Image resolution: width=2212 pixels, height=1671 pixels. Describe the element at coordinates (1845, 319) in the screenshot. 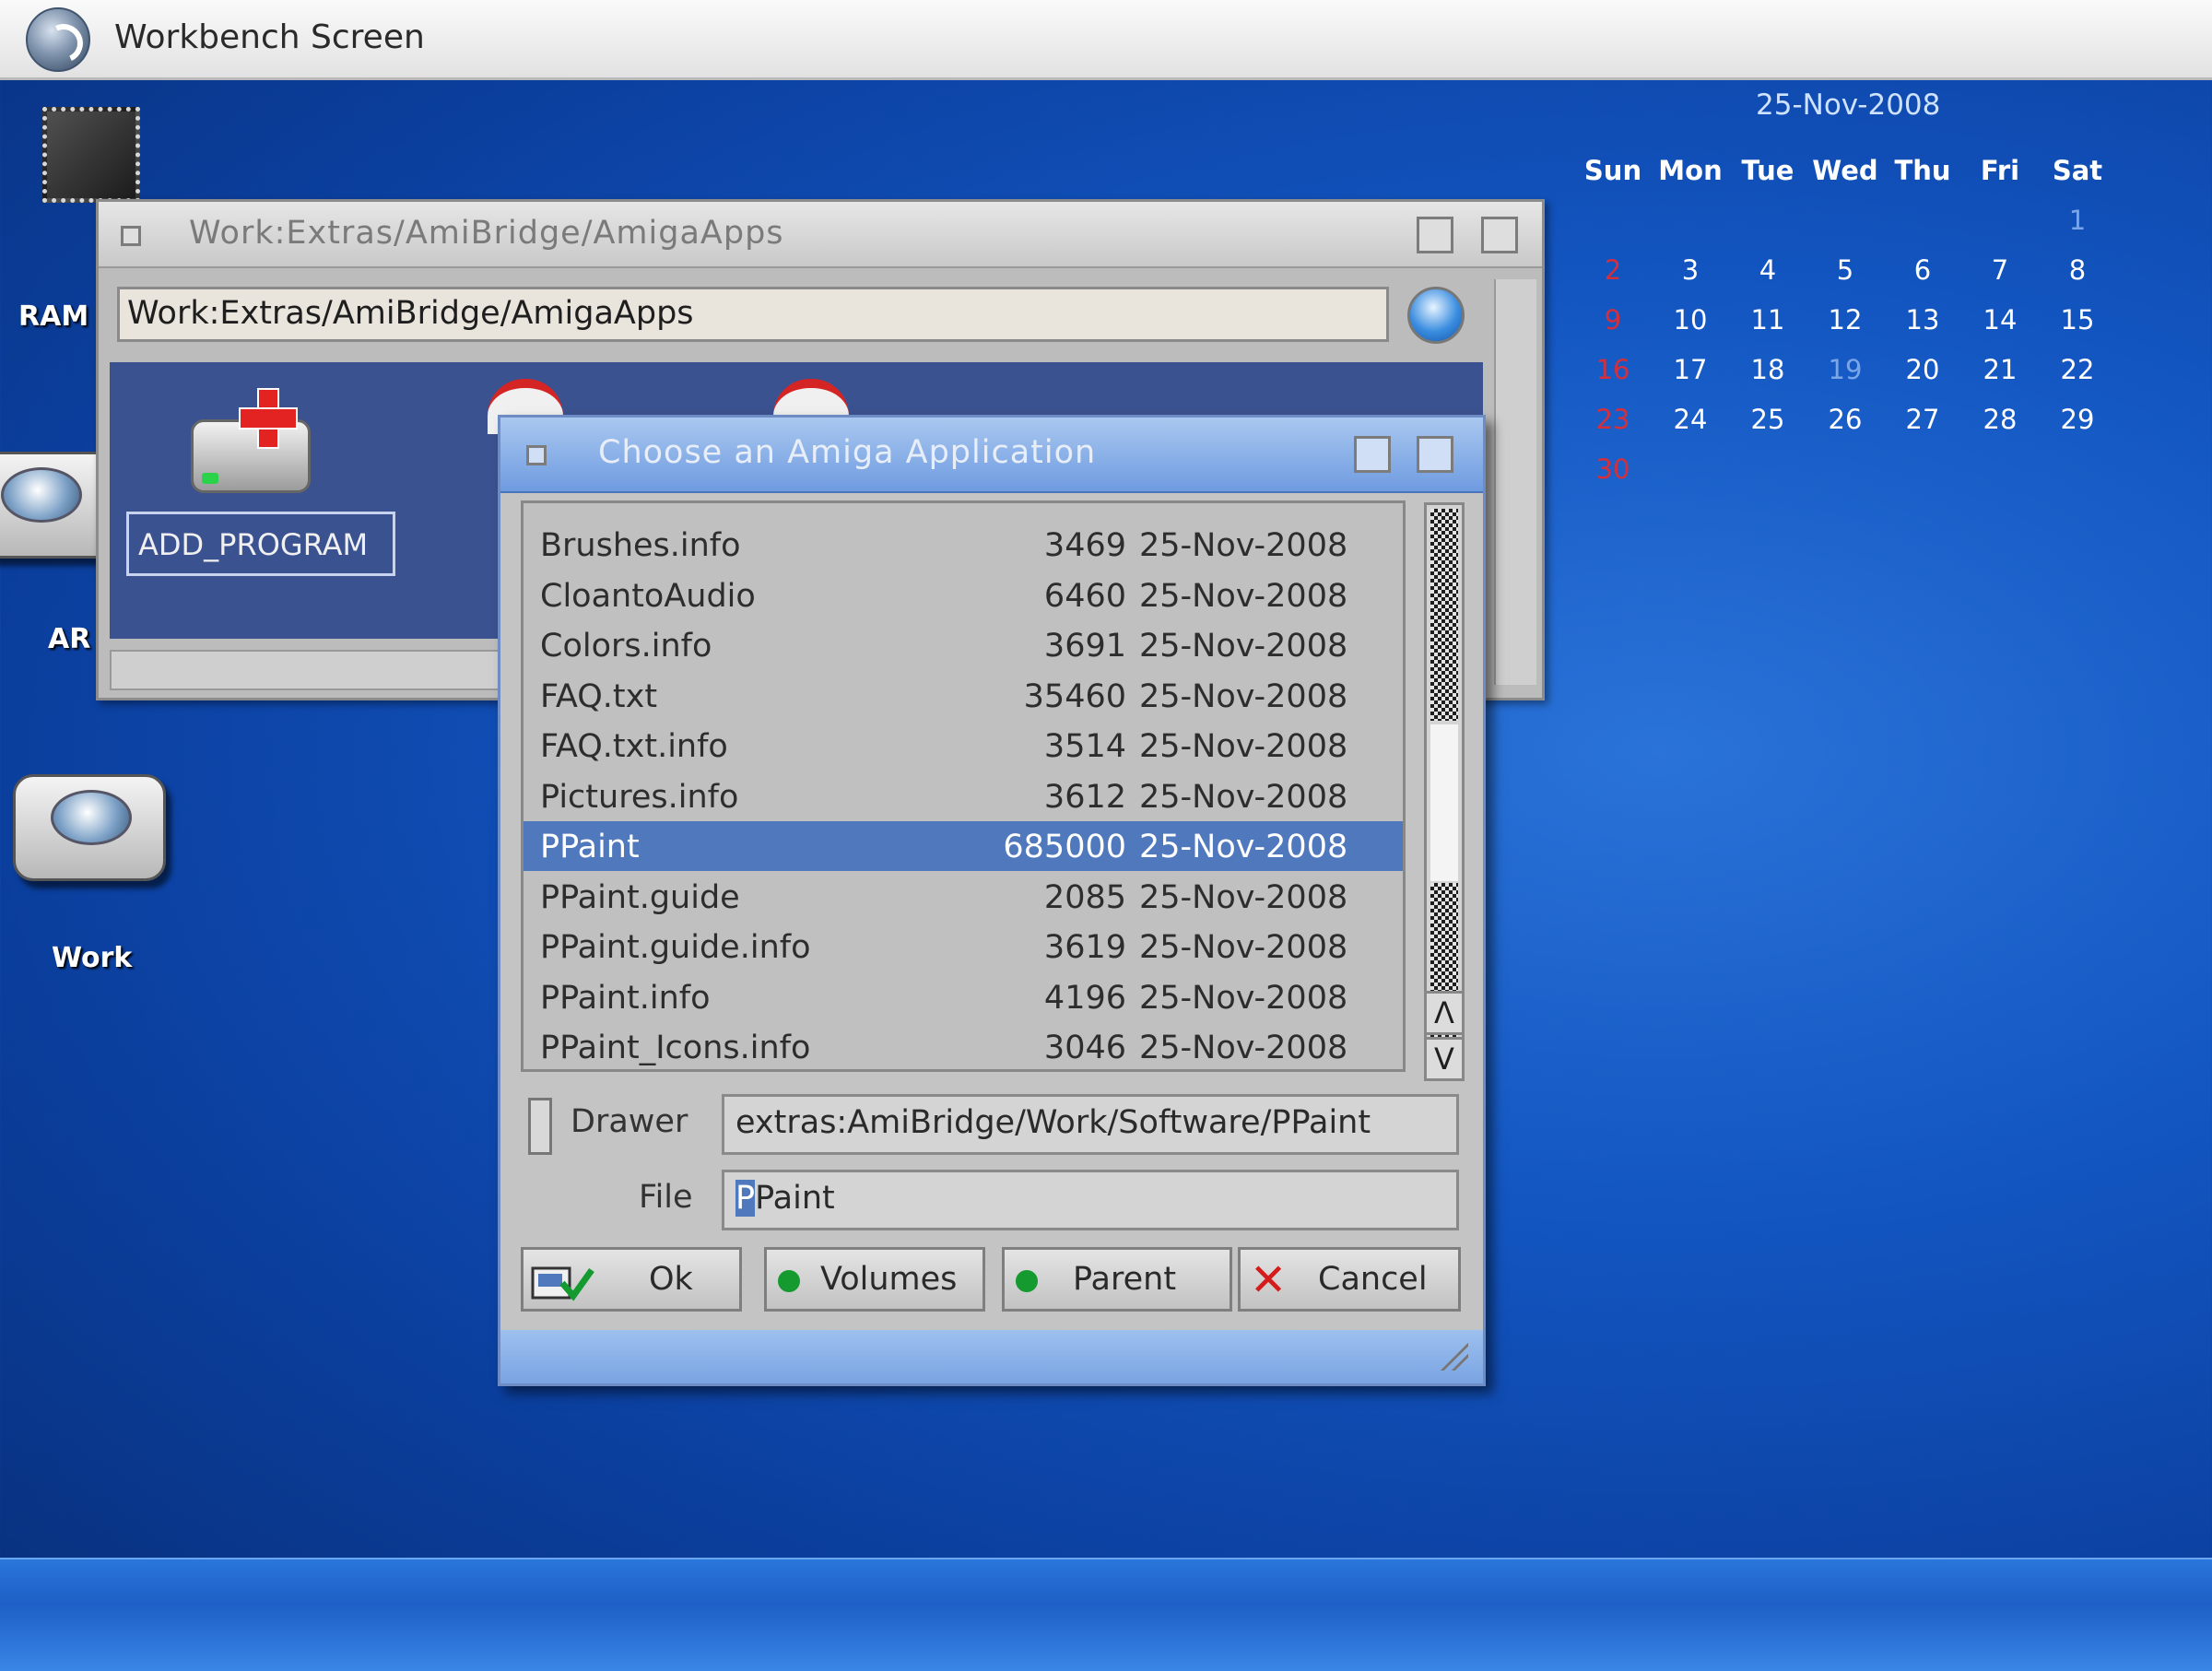

I see `calendar-day: 12` at that location.